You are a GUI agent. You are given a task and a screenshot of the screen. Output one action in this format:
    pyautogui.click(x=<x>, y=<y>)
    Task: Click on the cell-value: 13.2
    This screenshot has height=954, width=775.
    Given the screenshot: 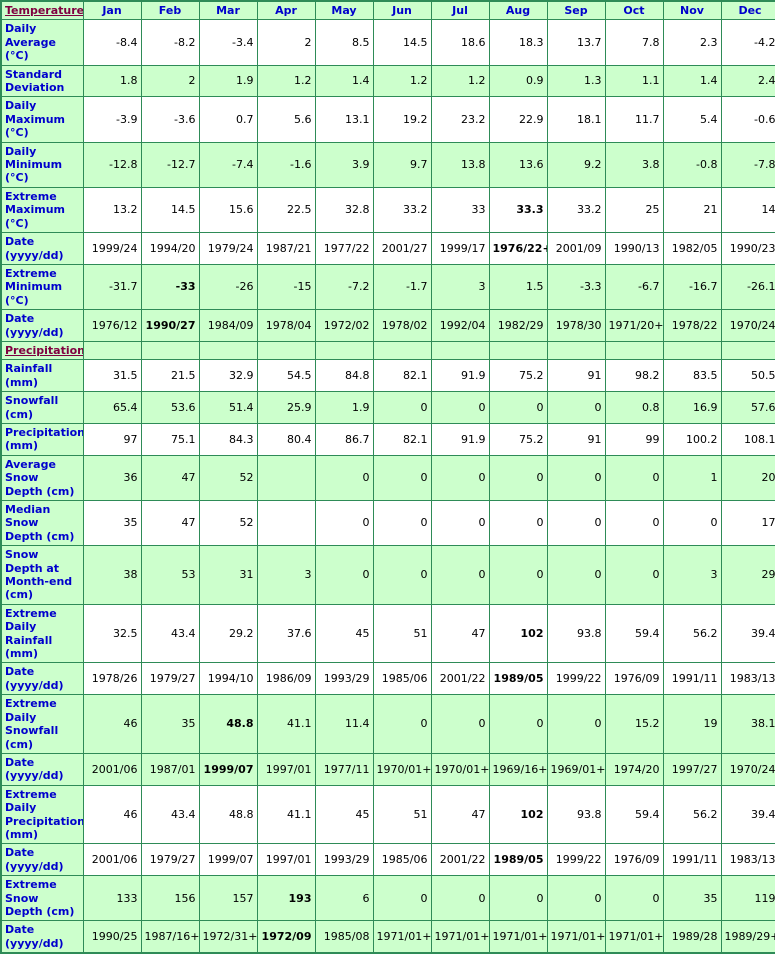 What is the action you would take?
    pyautogui.click(x=112, y=210)
    